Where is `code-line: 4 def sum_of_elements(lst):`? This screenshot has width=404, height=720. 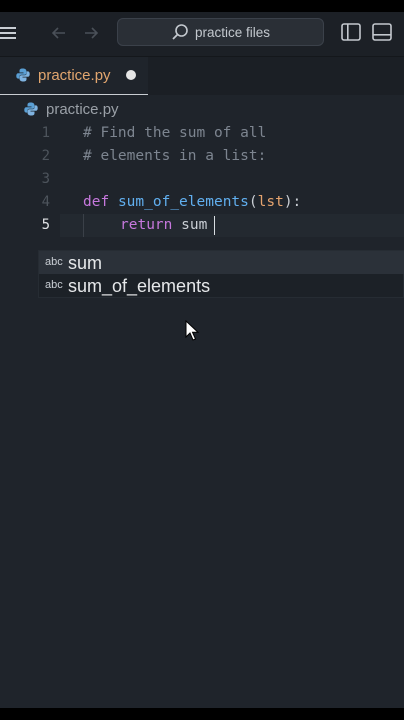 code-line: 4 def sum_of_elements(lst): is located at coordinates (202, 202).